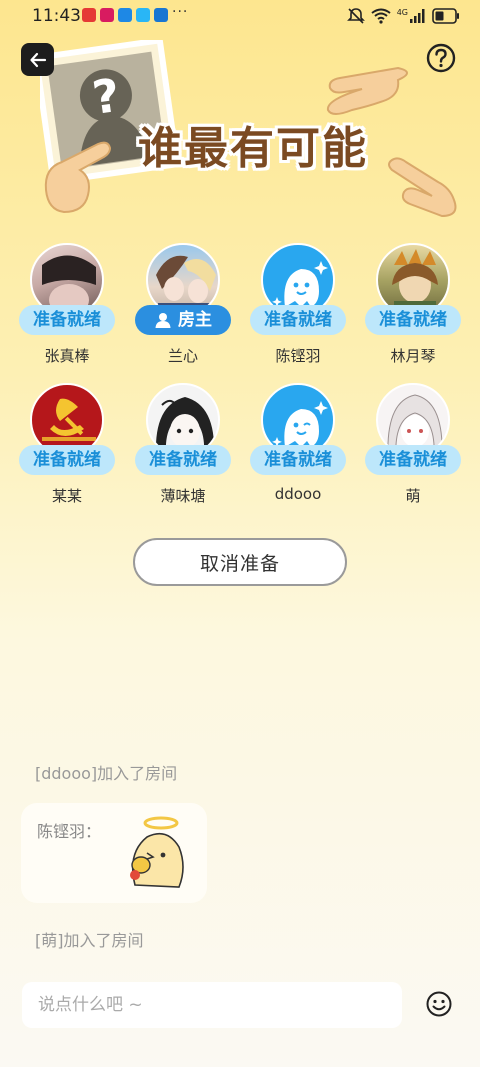  I want to click on status-app-icons, so click(125, 15).